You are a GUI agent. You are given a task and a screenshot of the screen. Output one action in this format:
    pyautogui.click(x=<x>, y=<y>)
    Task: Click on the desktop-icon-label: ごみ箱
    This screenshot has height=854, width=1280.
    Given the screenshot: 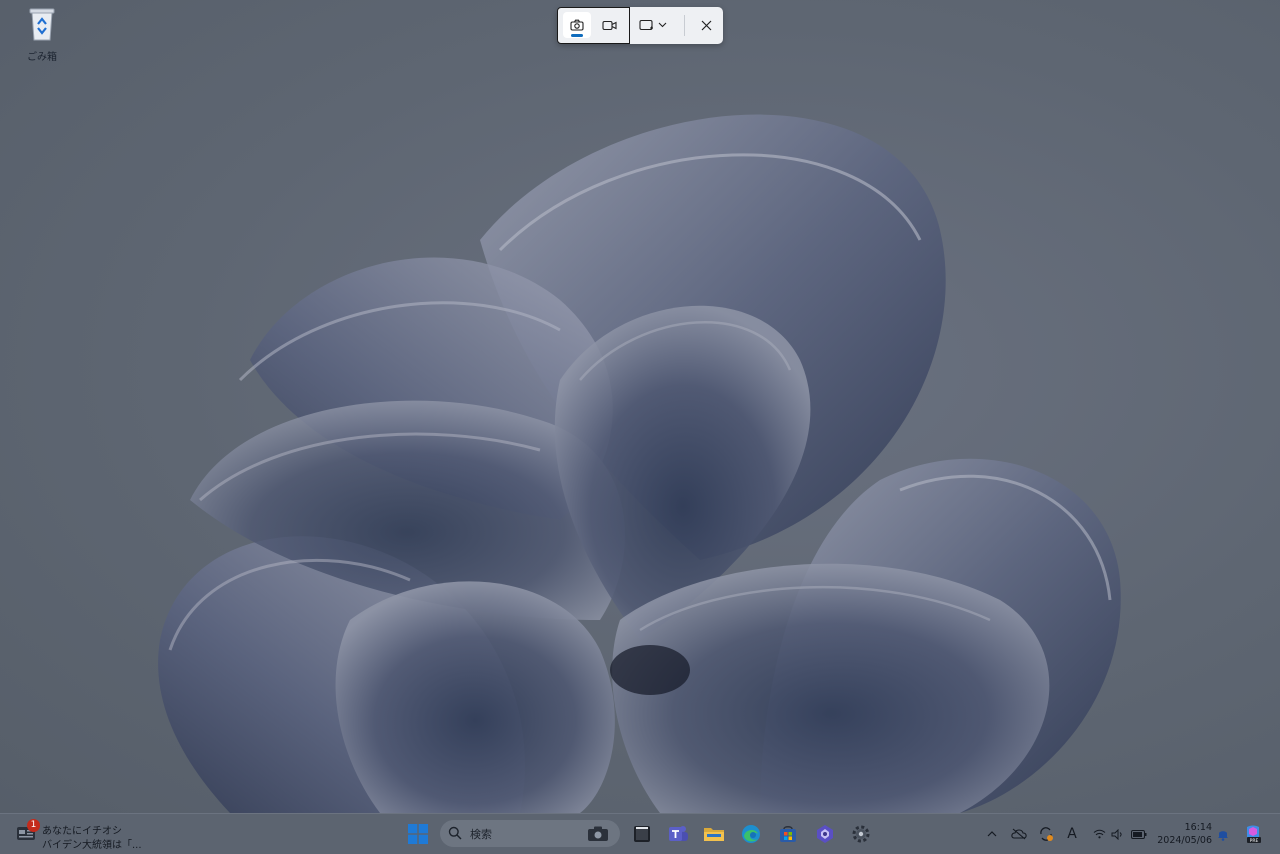 What is the action you would take?
    pyautogui.click(x=42, y=57)
    